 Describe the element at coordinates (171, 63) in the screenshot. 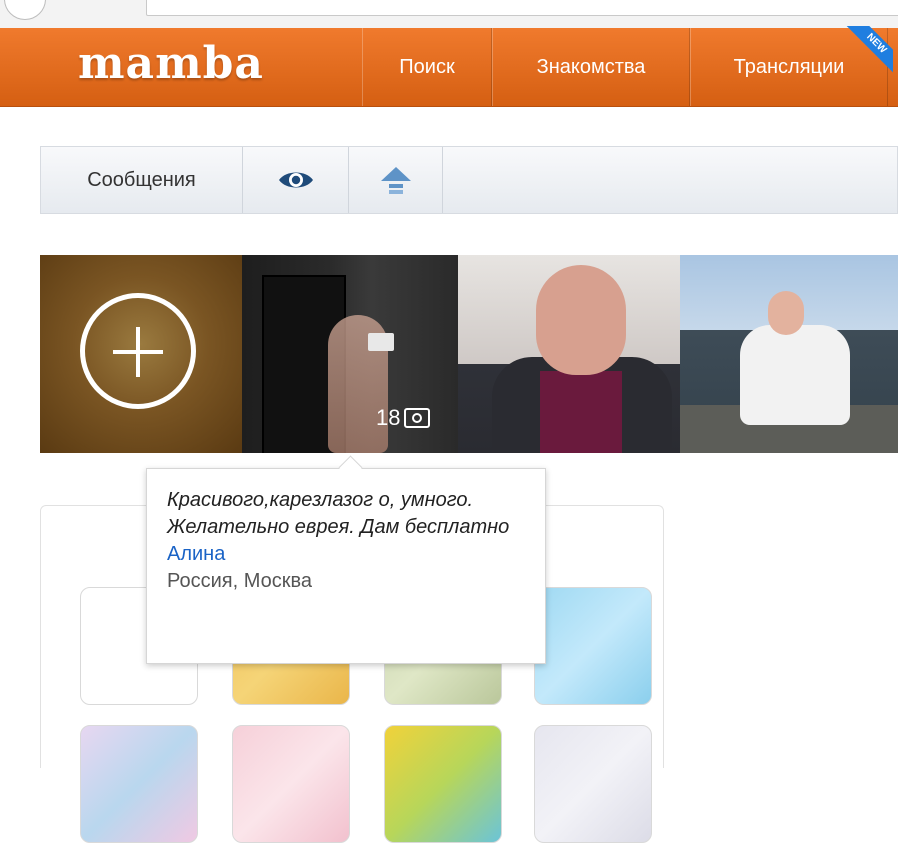

I see `logo: mamba` at that location.